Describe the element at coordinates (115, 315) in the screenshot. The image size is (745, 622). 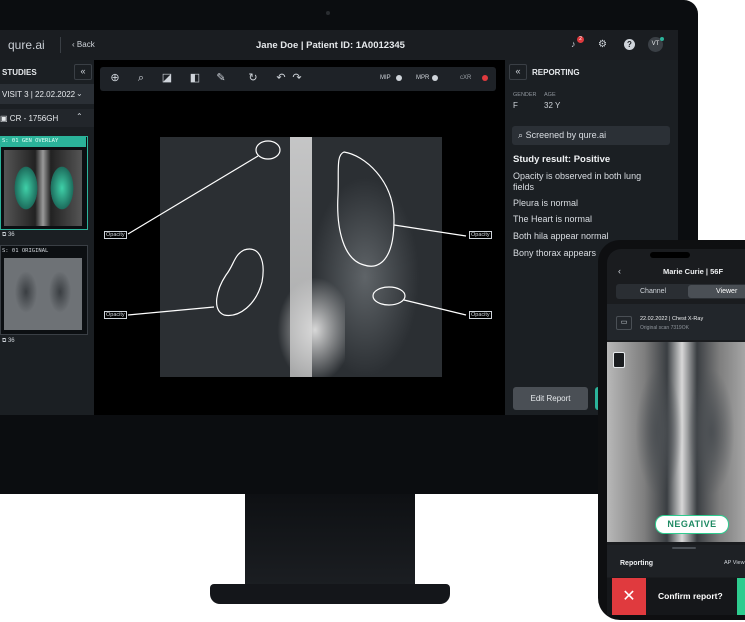
I see `opacity-label-3: Opacity` at that location.